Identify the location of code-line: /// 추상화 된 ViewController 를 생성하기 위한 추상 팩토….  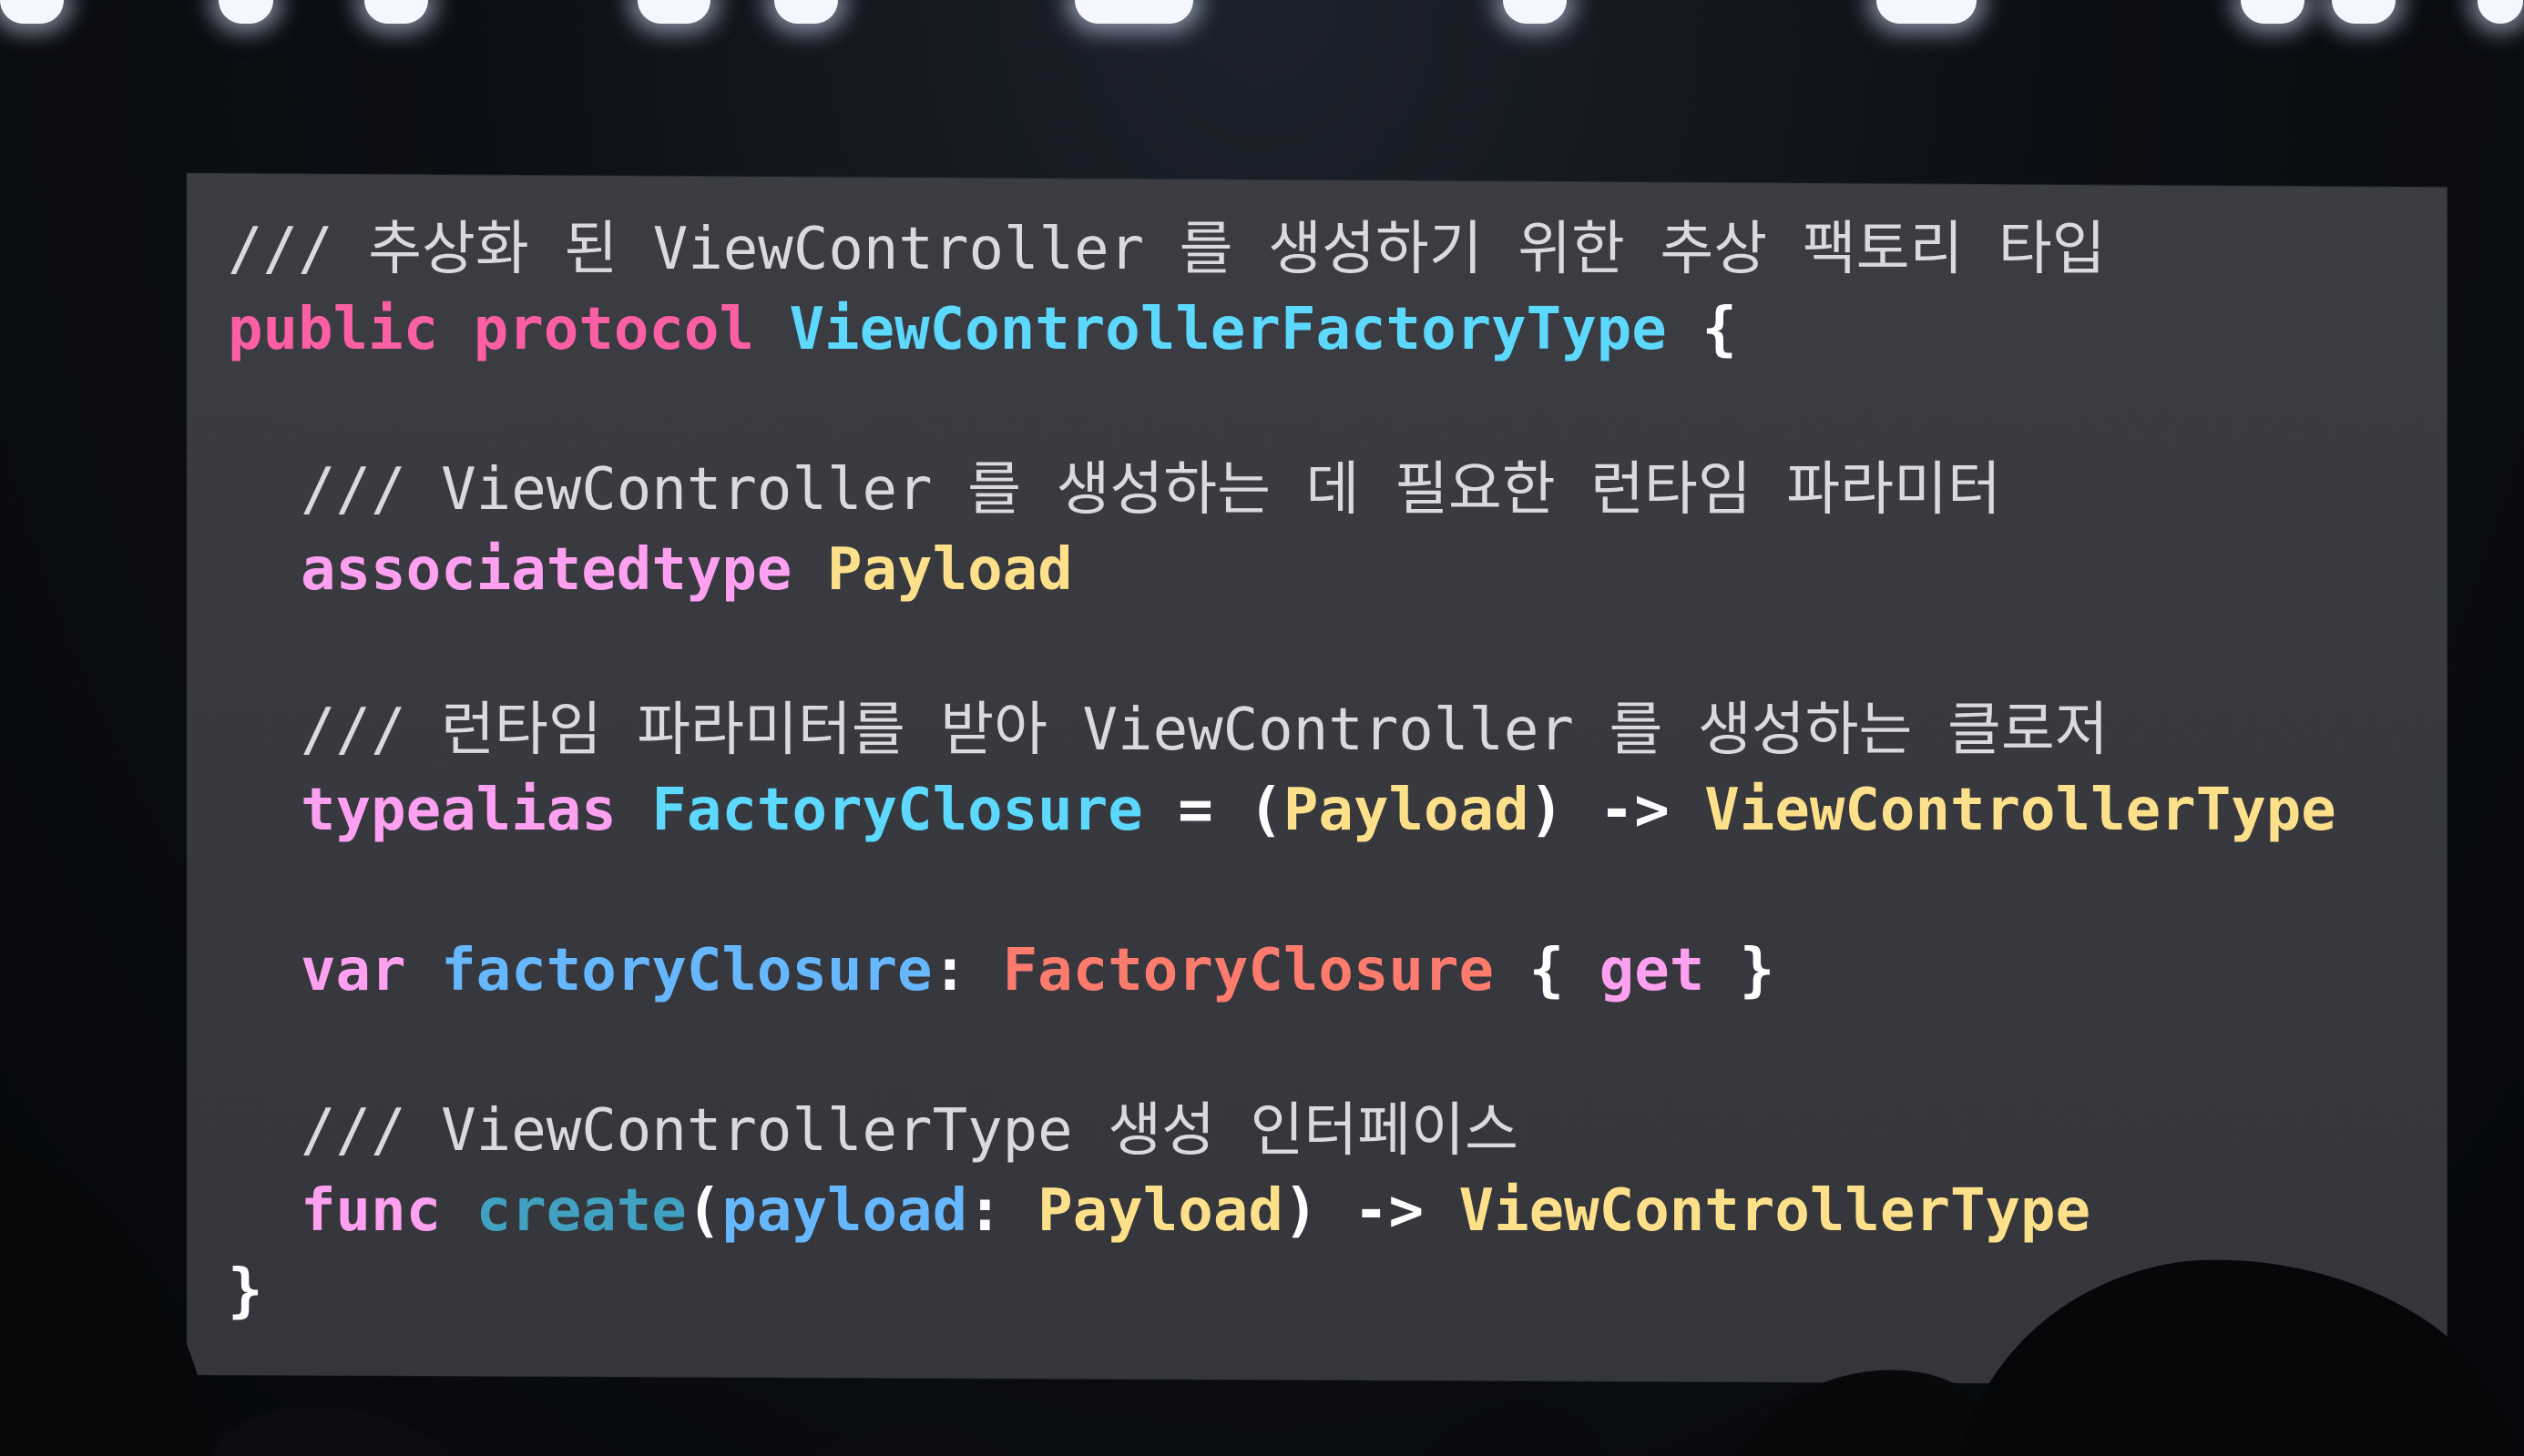
(1282, 250).